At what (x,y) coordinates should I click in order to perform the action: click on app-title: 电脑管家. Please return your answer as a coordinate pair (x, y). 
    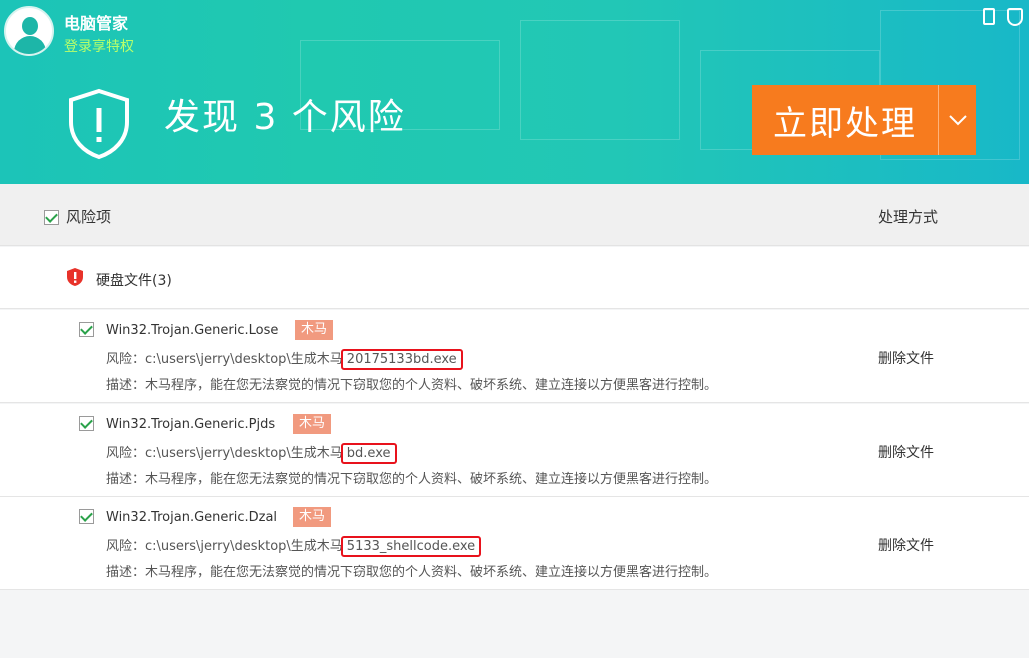
    Looking at the image, I should click on (96, 23).